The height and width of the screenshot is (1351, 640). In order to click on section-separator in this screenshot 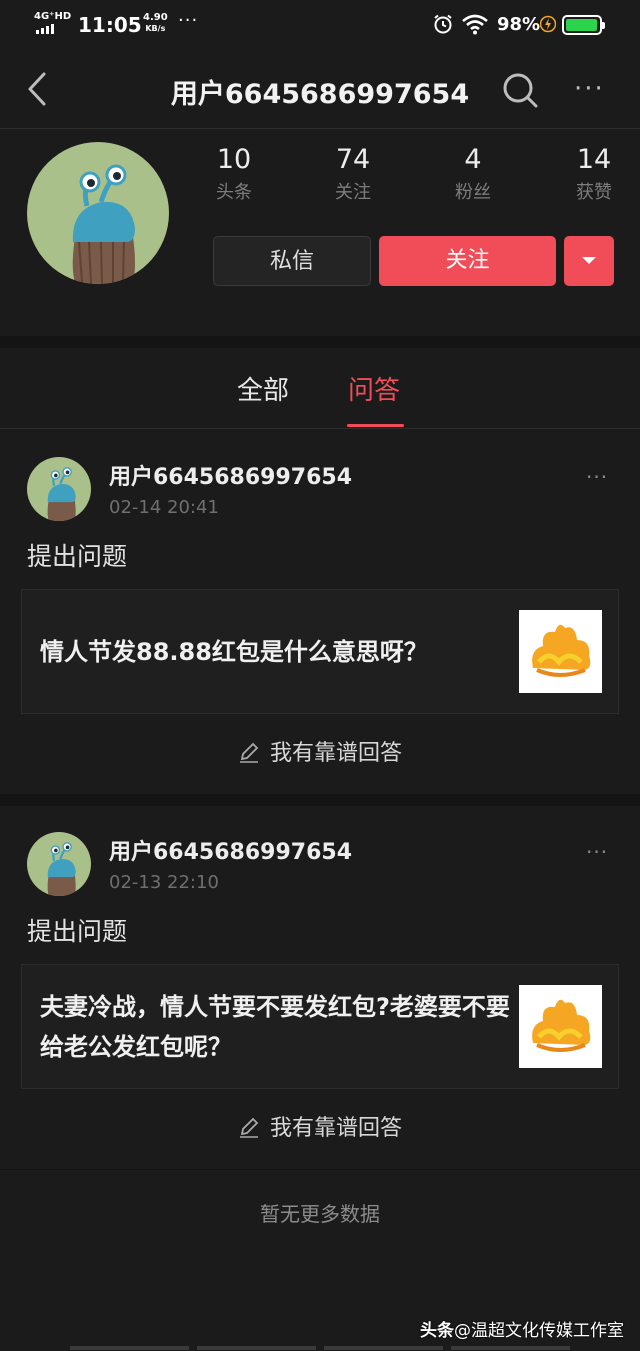, I will do `click(320, 342)`.